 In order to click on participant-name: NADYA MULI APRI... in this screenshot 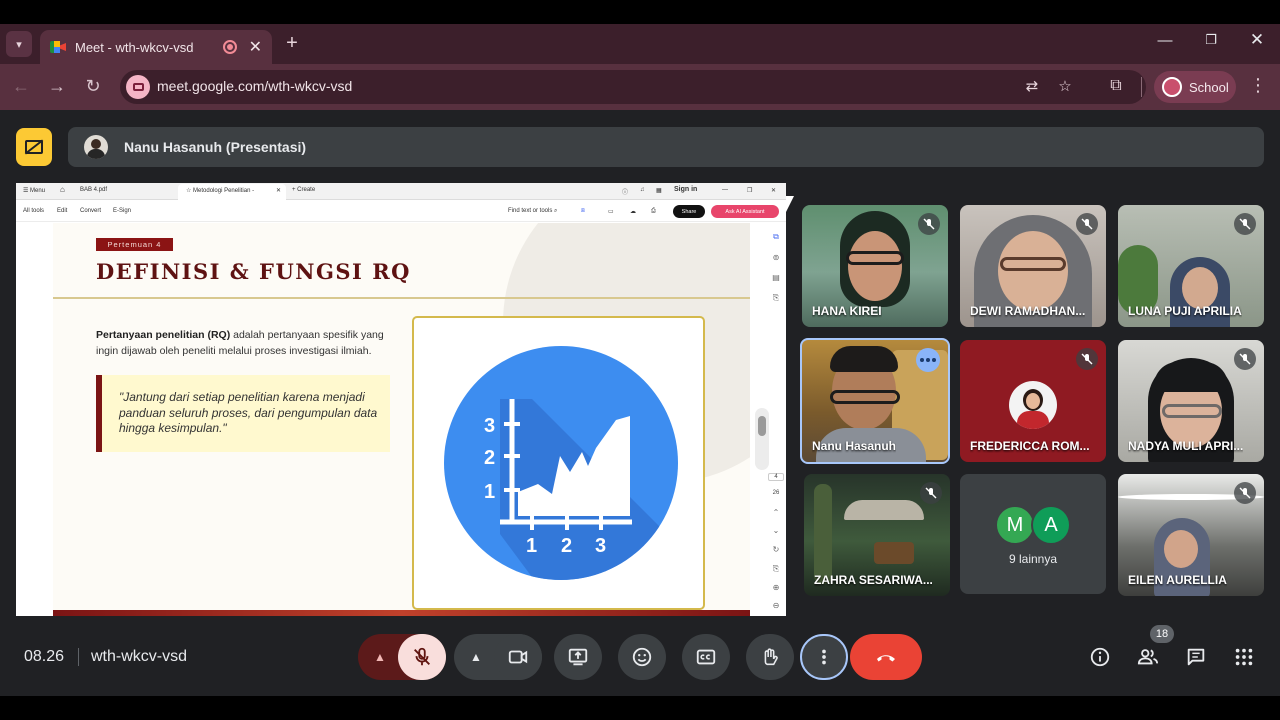, I will do `click(1186, 446)`.